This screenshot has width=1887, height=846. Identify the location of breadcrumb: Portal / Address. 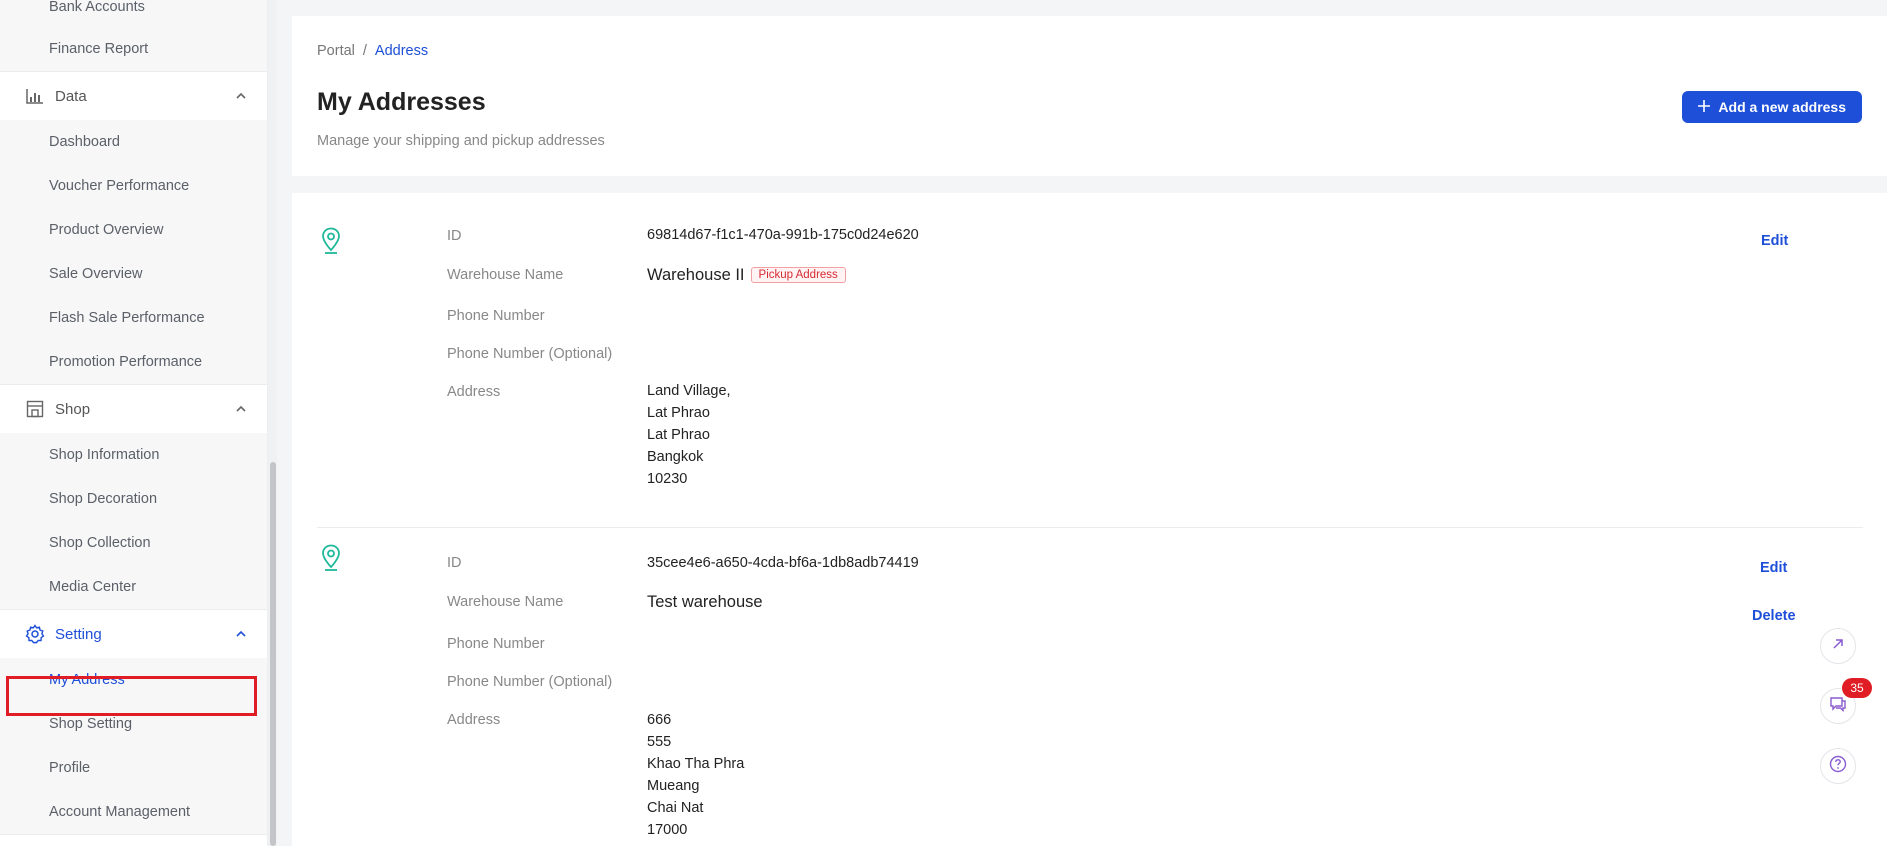
(372, 51).